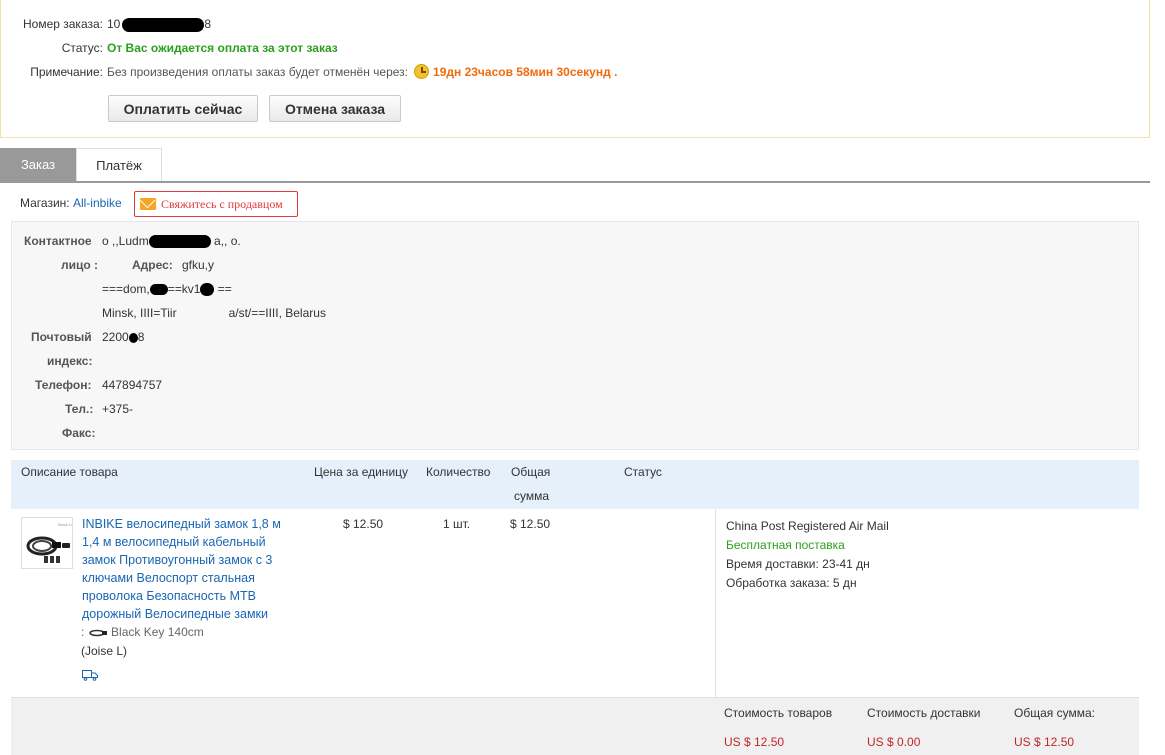  What do you see at coordinates (65, 524) in the screenshot?
I see `svg-text: Black Lor` at bounding box center [65, 524].